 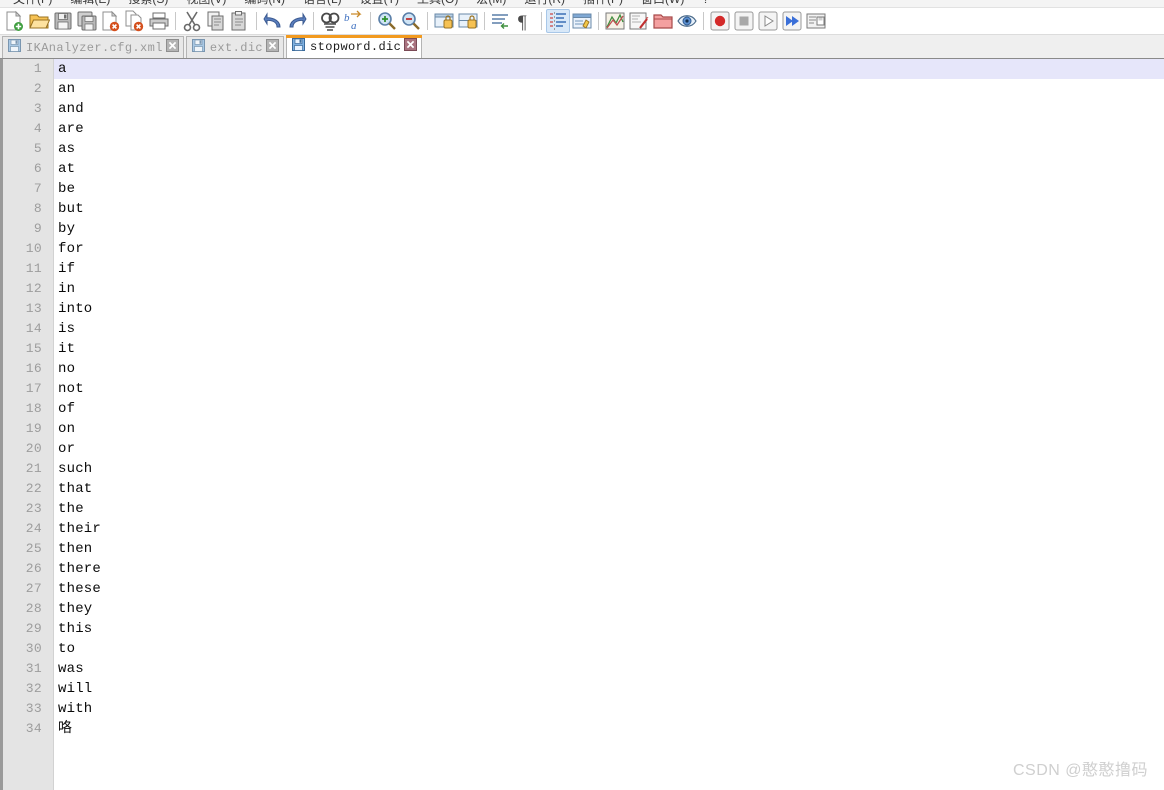 What do you see at coordinates (639, 21) in the screenshot?
I see `function-list-icon` at bounding box center [639, 21].